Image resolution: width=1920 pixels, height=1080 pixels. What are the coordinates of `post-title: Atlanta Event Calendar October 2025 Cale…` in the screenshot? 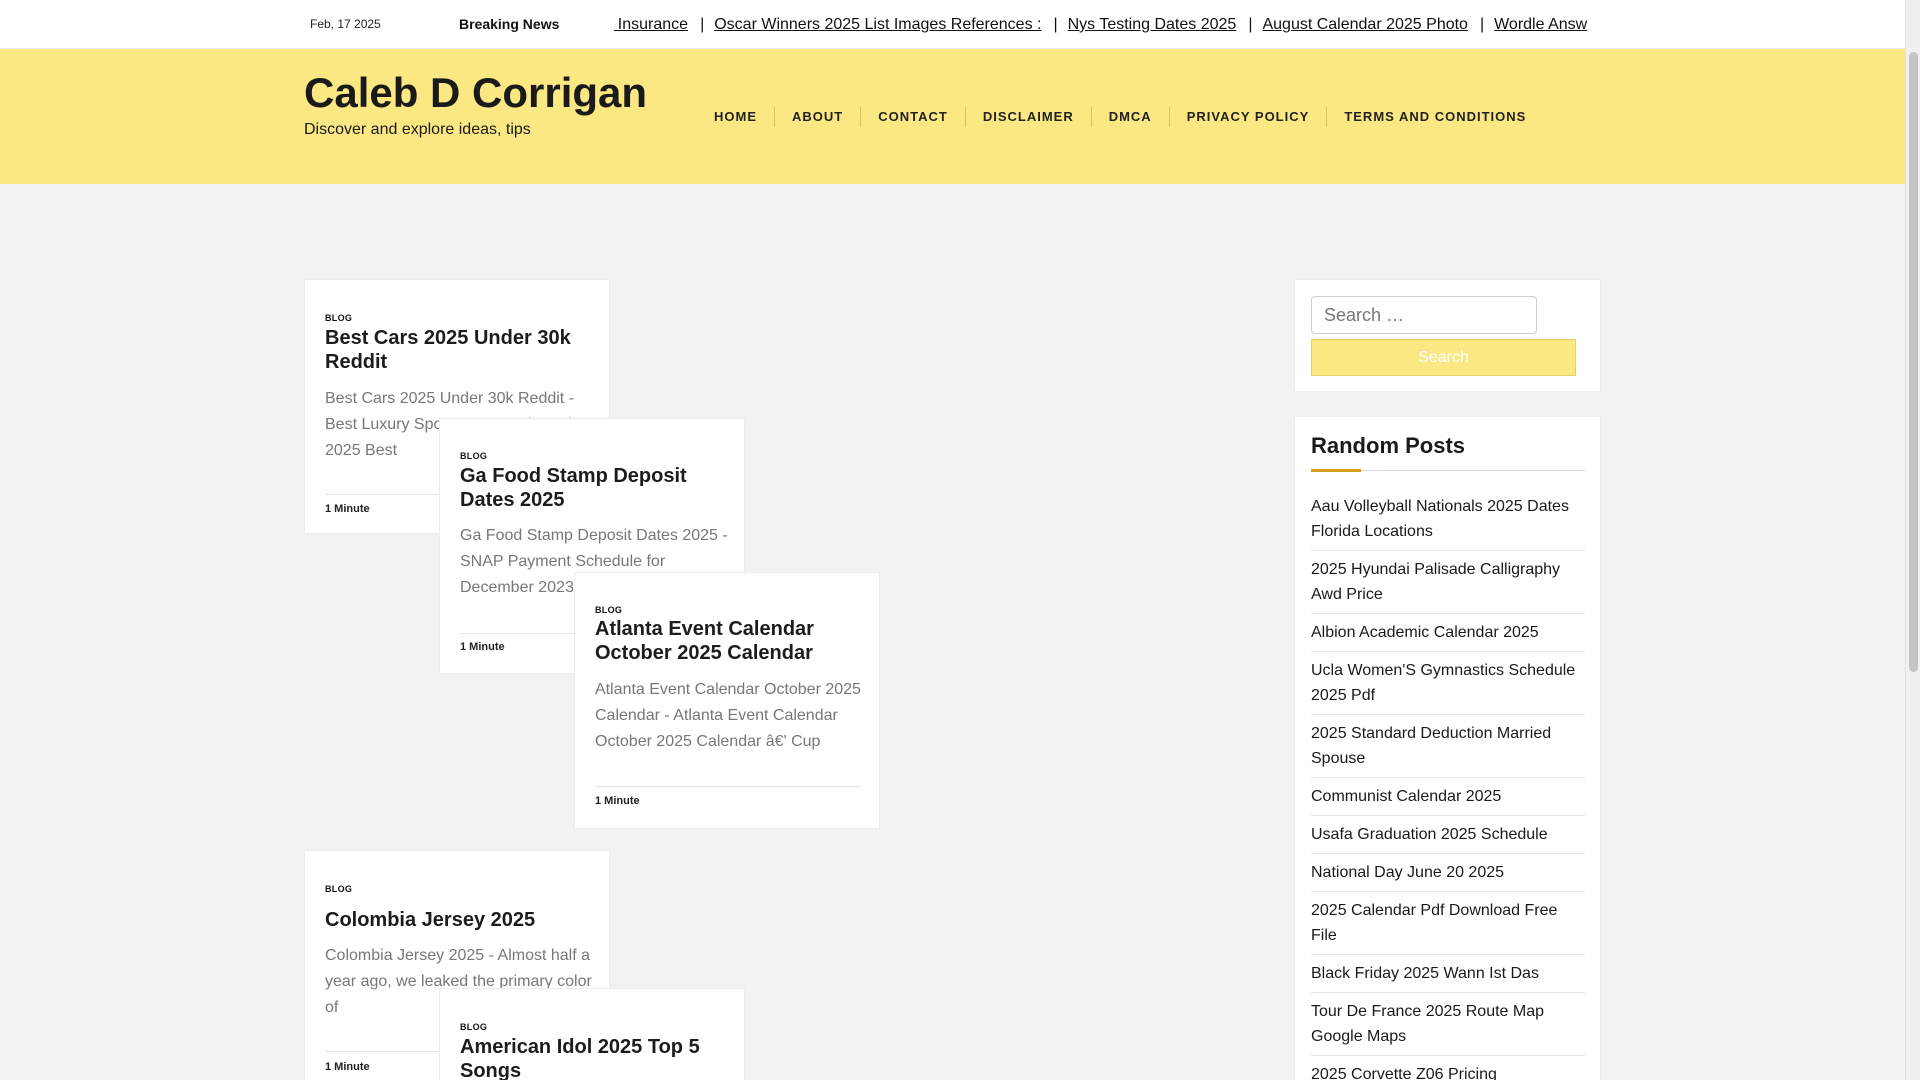 It's located at (730, 641).